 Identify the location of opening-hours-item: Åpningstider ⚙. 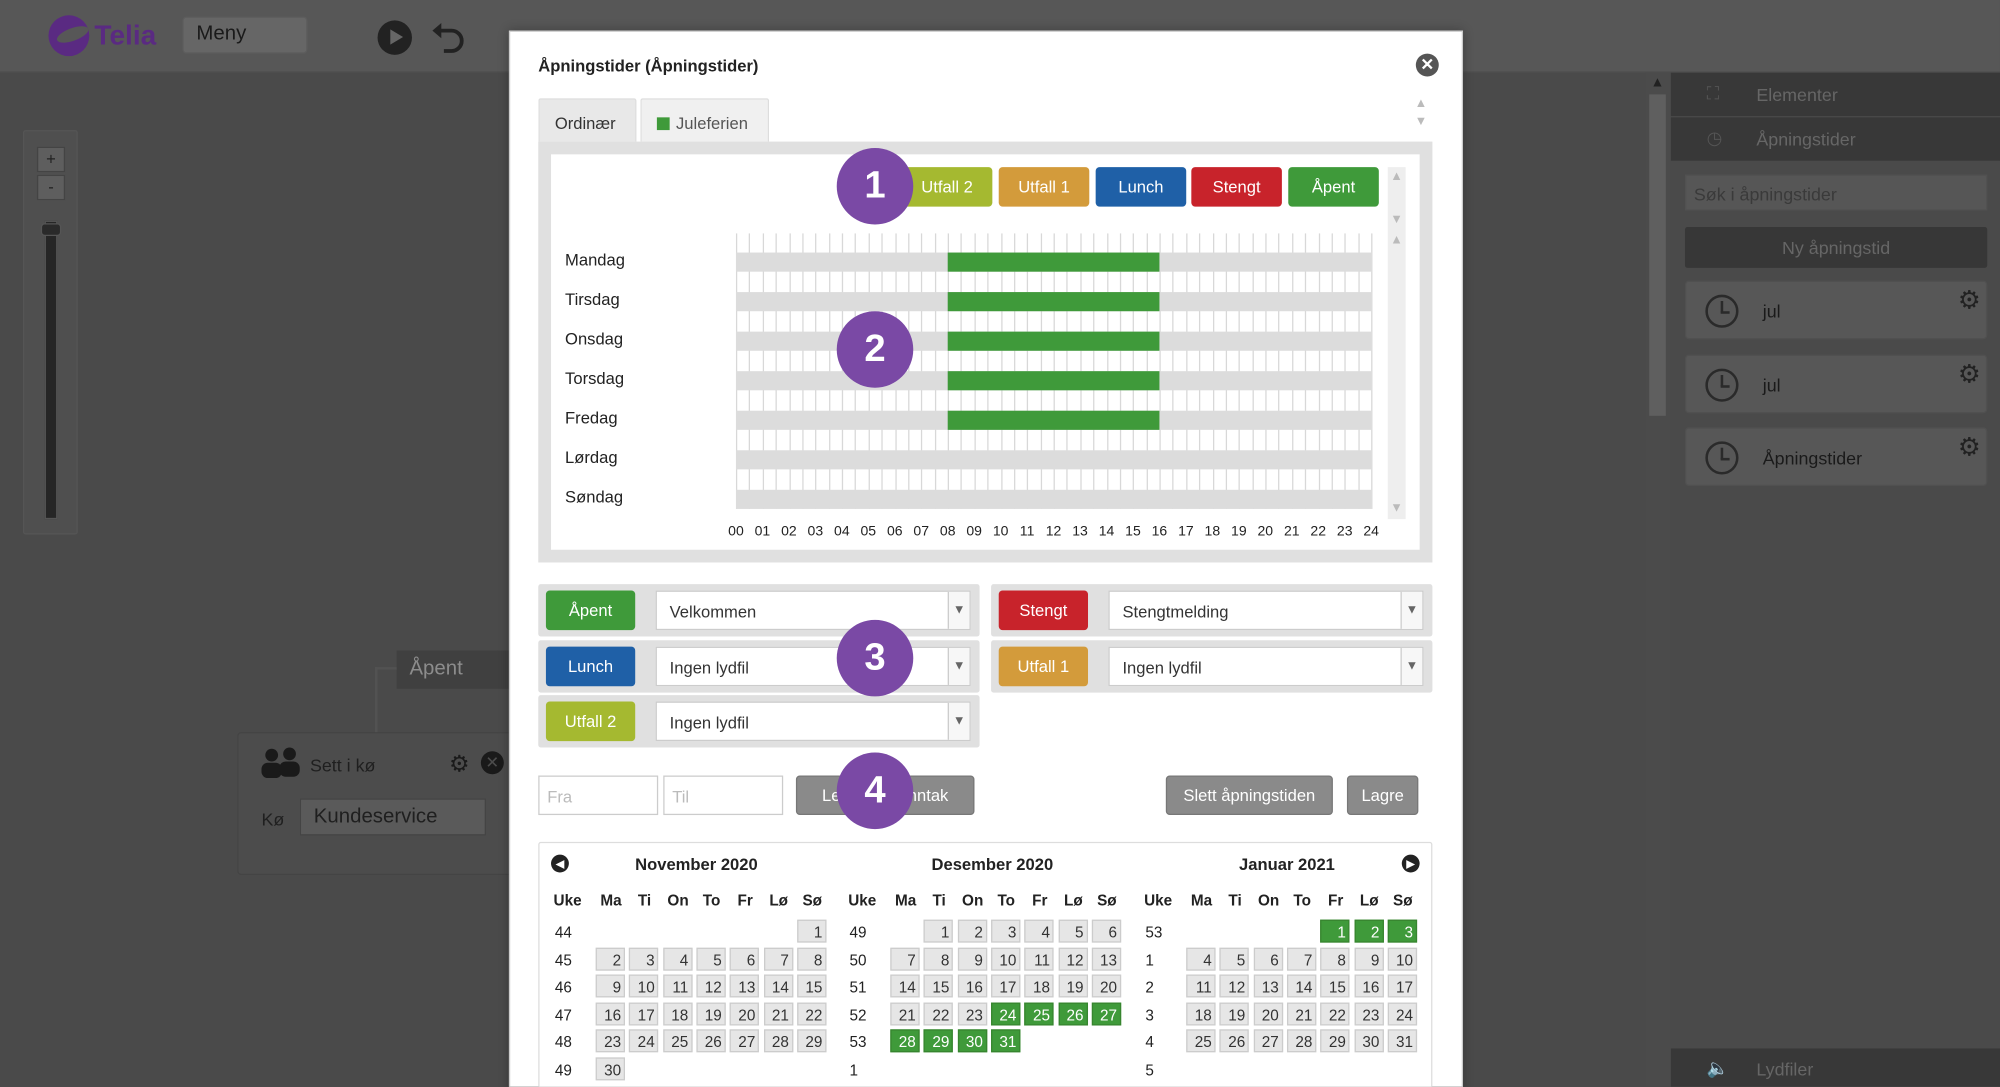
(1836, 456).